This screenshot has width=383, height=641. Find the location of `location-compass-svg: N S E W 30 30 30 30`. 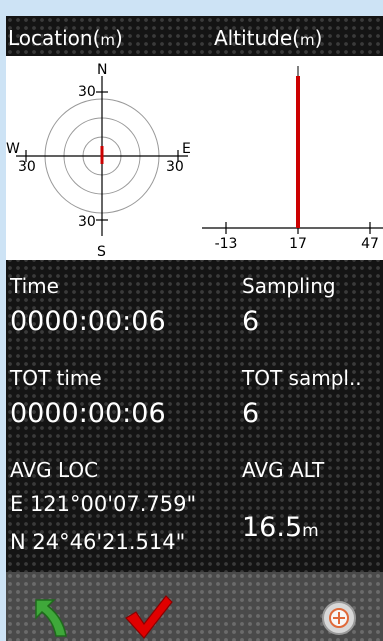

location-compass-svg: N S E W 30 30 30 30 is located at coordinates (98, 161).